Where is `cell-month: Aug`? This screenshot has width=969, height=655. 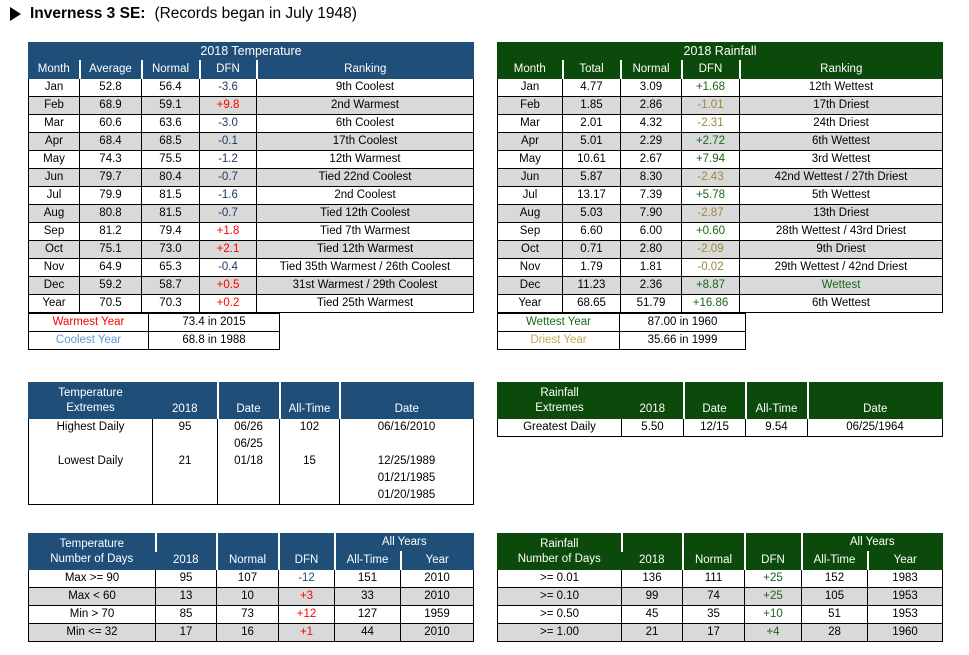
cell-month: Aug is located at coordinates (54, 213).